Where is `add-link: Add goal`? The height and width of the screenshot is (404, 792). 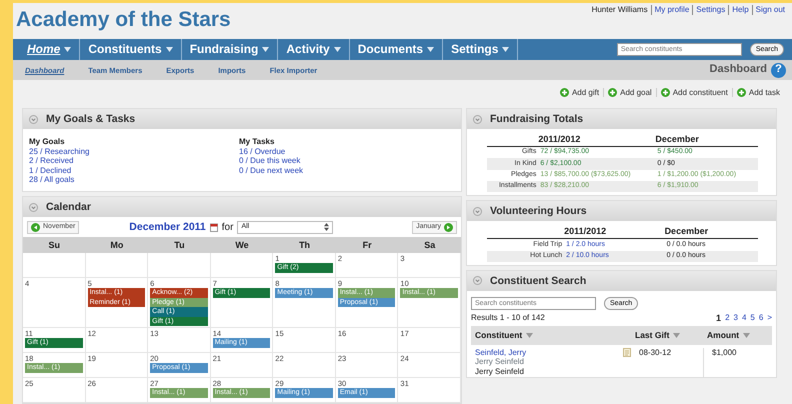
add-link: Add goal is located at coordinates (629, 93).